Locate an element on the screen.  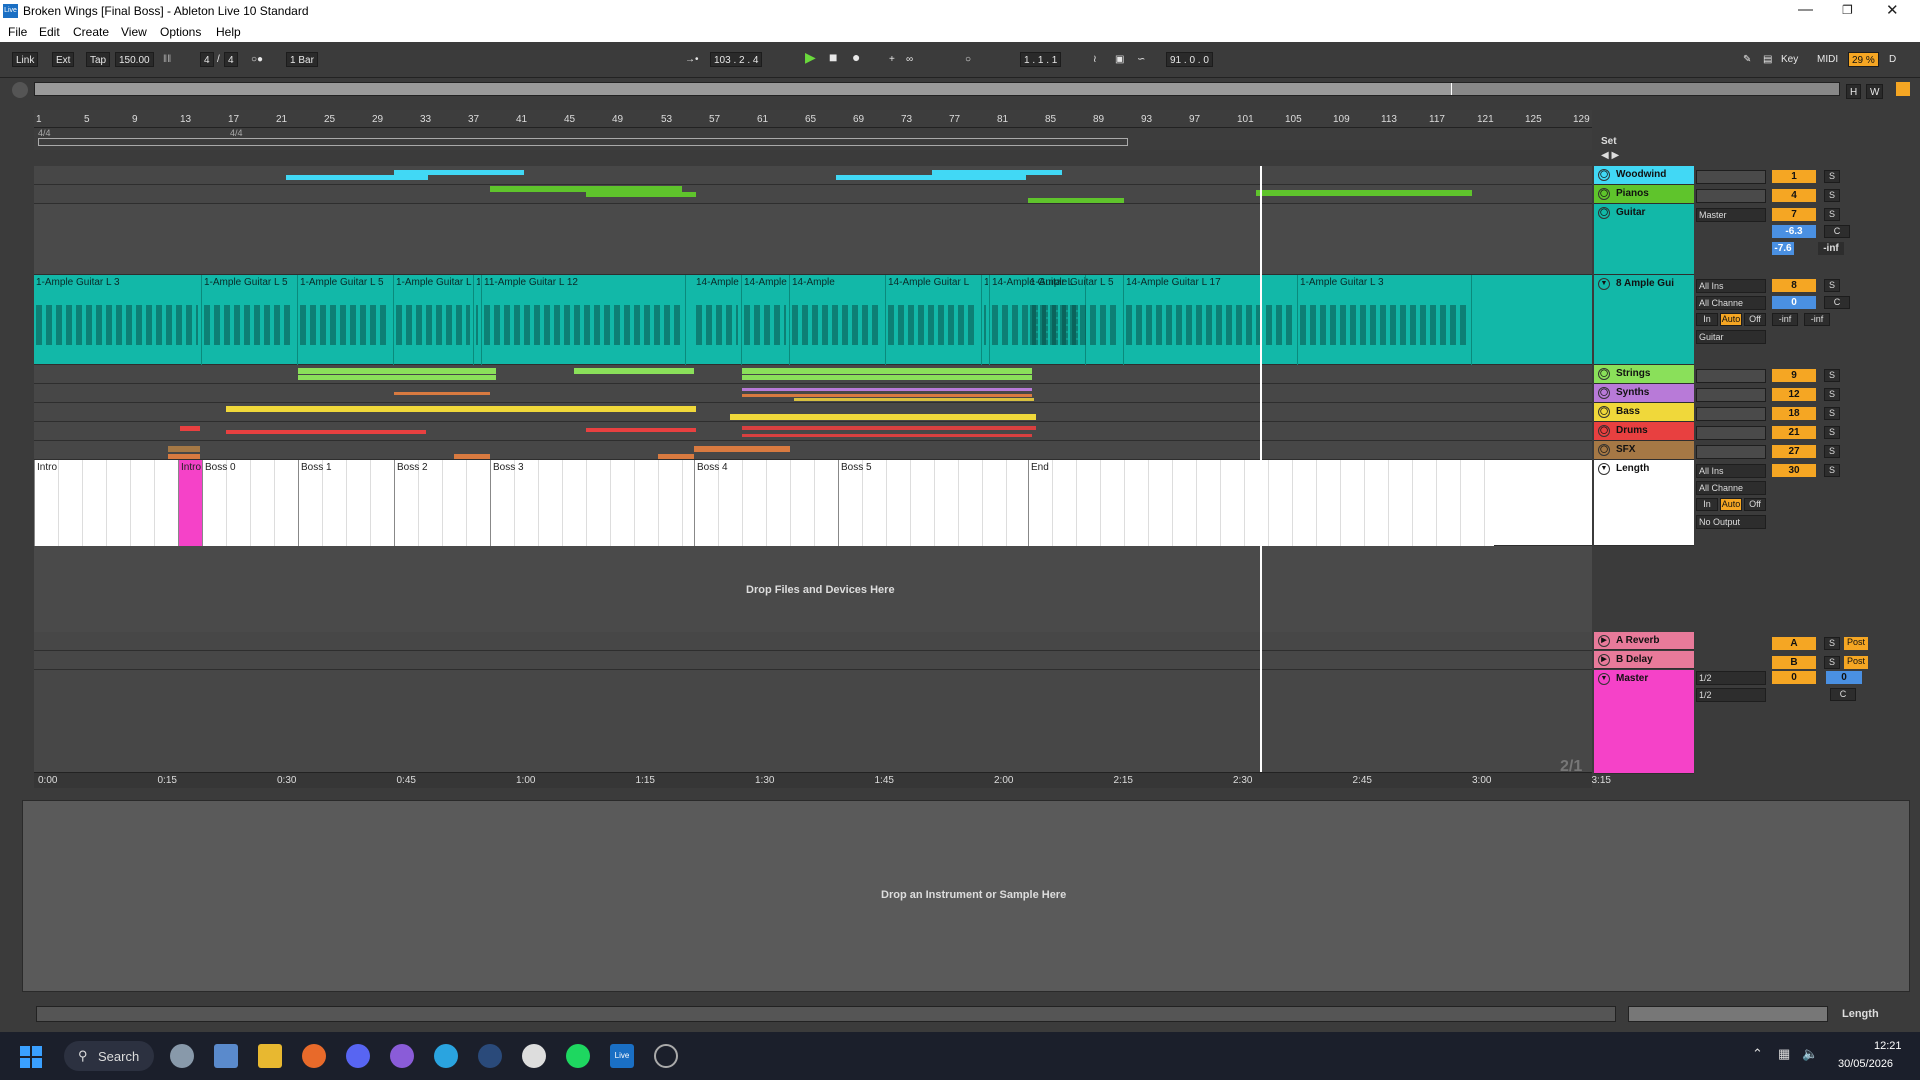
input-channel: All Channe is located at coordinates (1731, 488).